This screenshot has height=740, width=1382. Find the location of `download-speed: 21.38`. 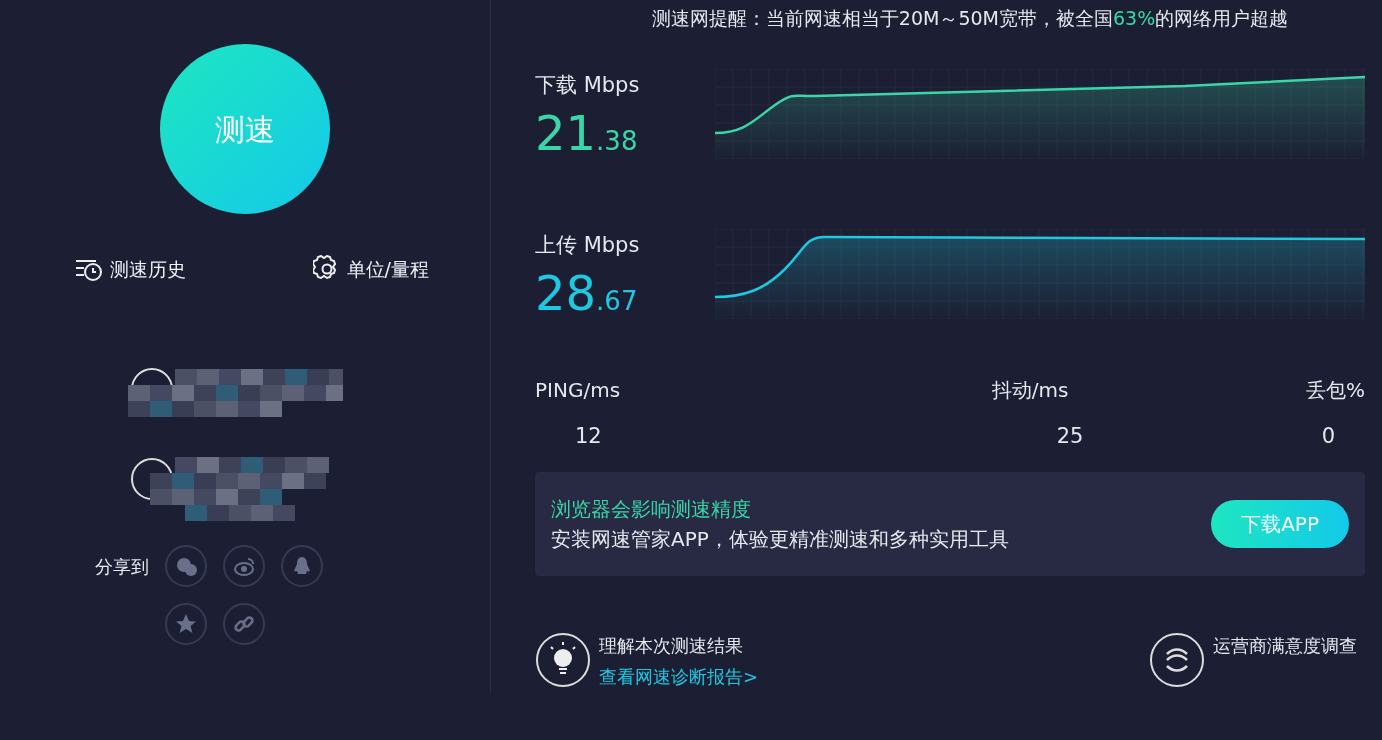

download-speed: 21.38 is located at coordinates (587, 133).